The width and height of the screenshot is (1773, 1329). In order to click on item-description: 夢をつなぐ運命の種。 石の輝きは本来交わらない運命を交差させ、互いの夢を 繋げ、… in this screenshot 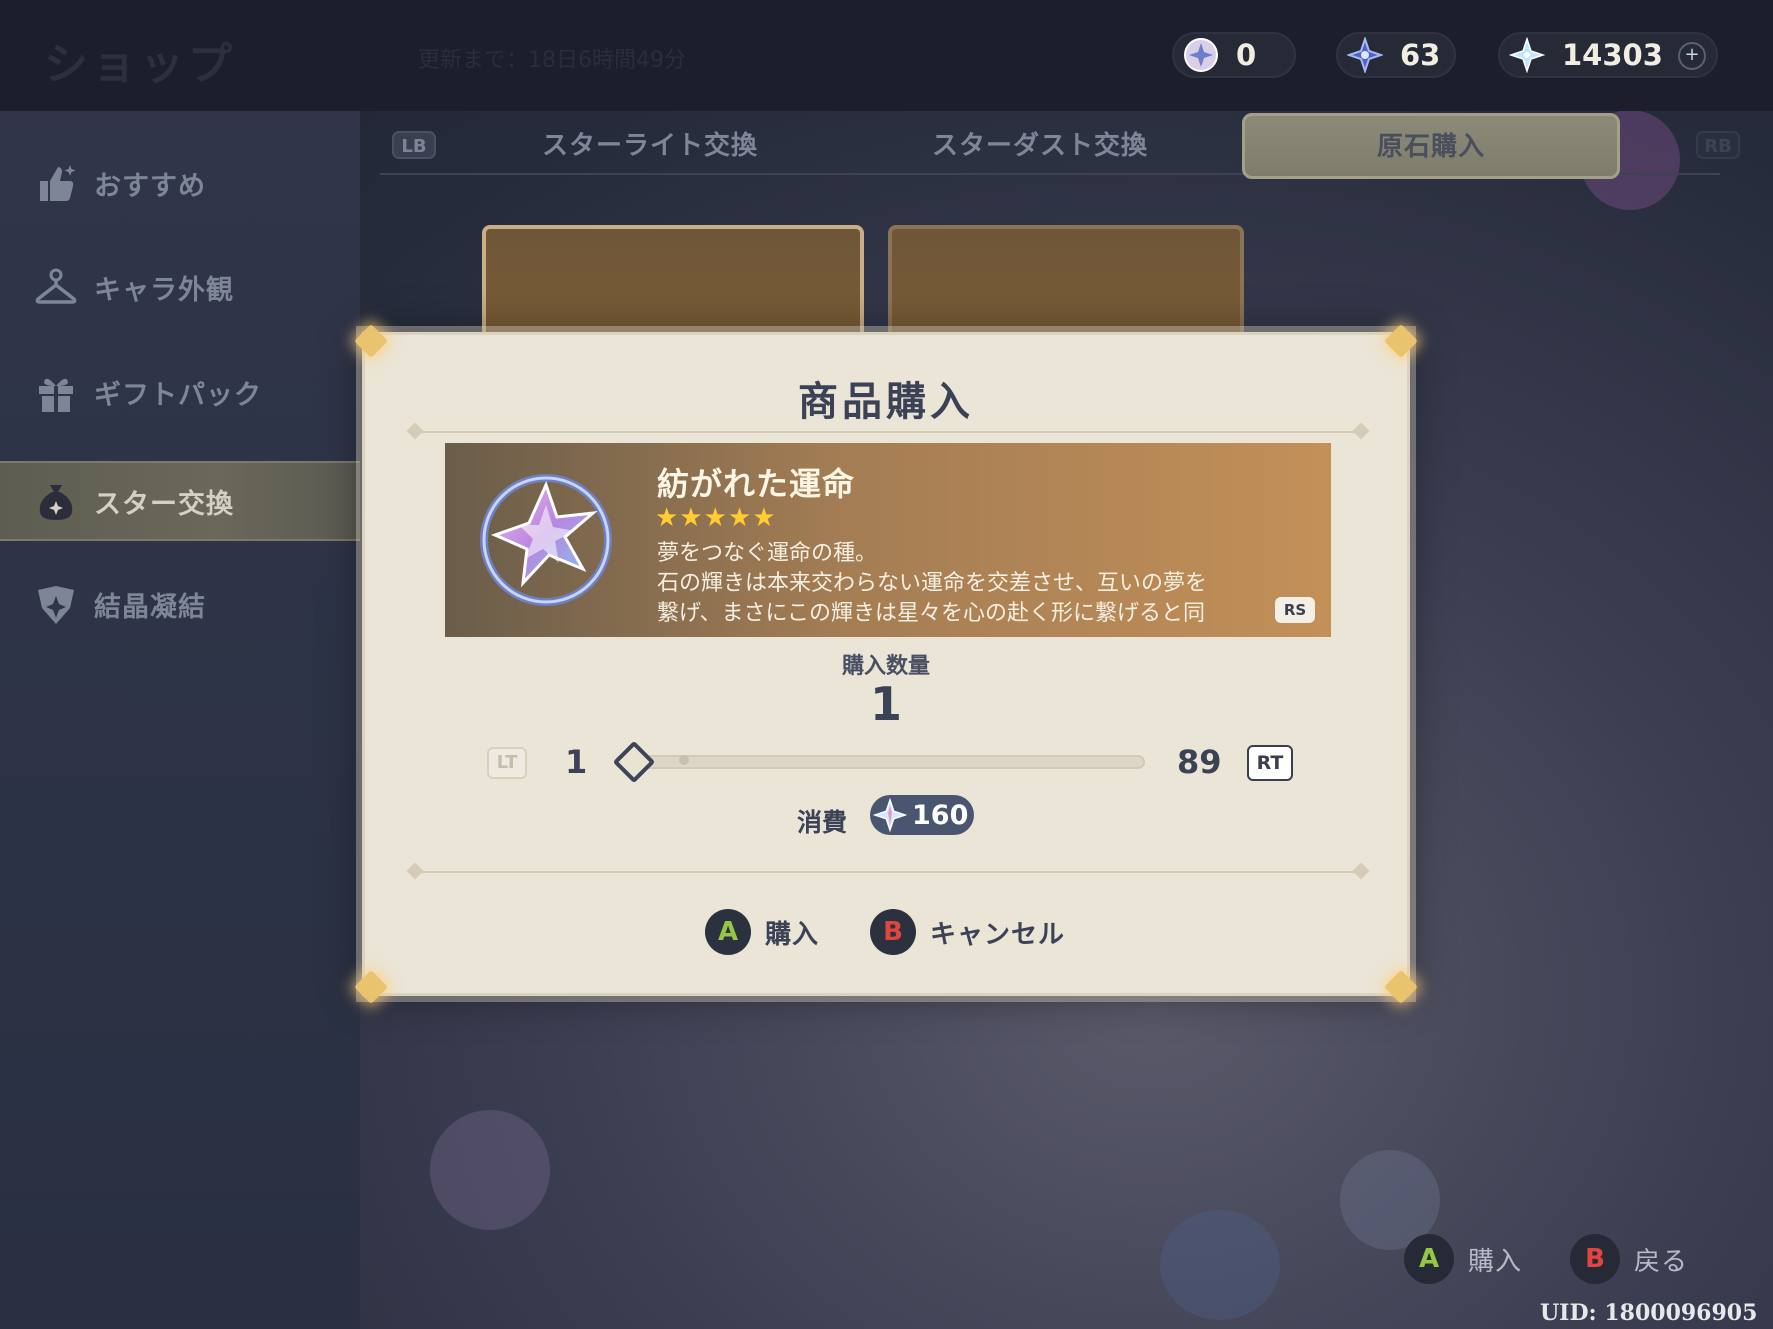, I will do `click(967, 584)`.